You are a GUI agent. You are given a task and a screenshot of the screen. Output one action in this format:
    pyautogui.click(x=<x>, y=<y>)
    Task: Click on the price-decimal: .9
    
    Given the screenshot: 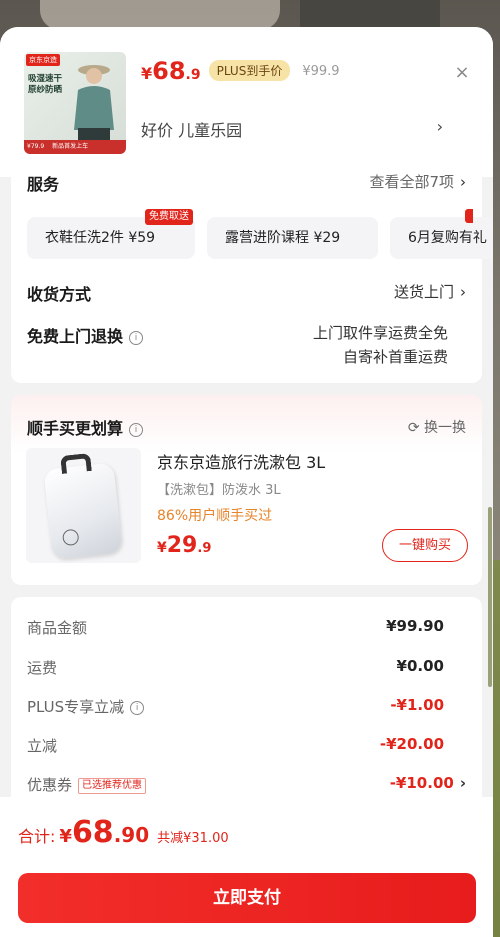 What is the action you would take?
    pyautogui.click(x=193, y=75)
    